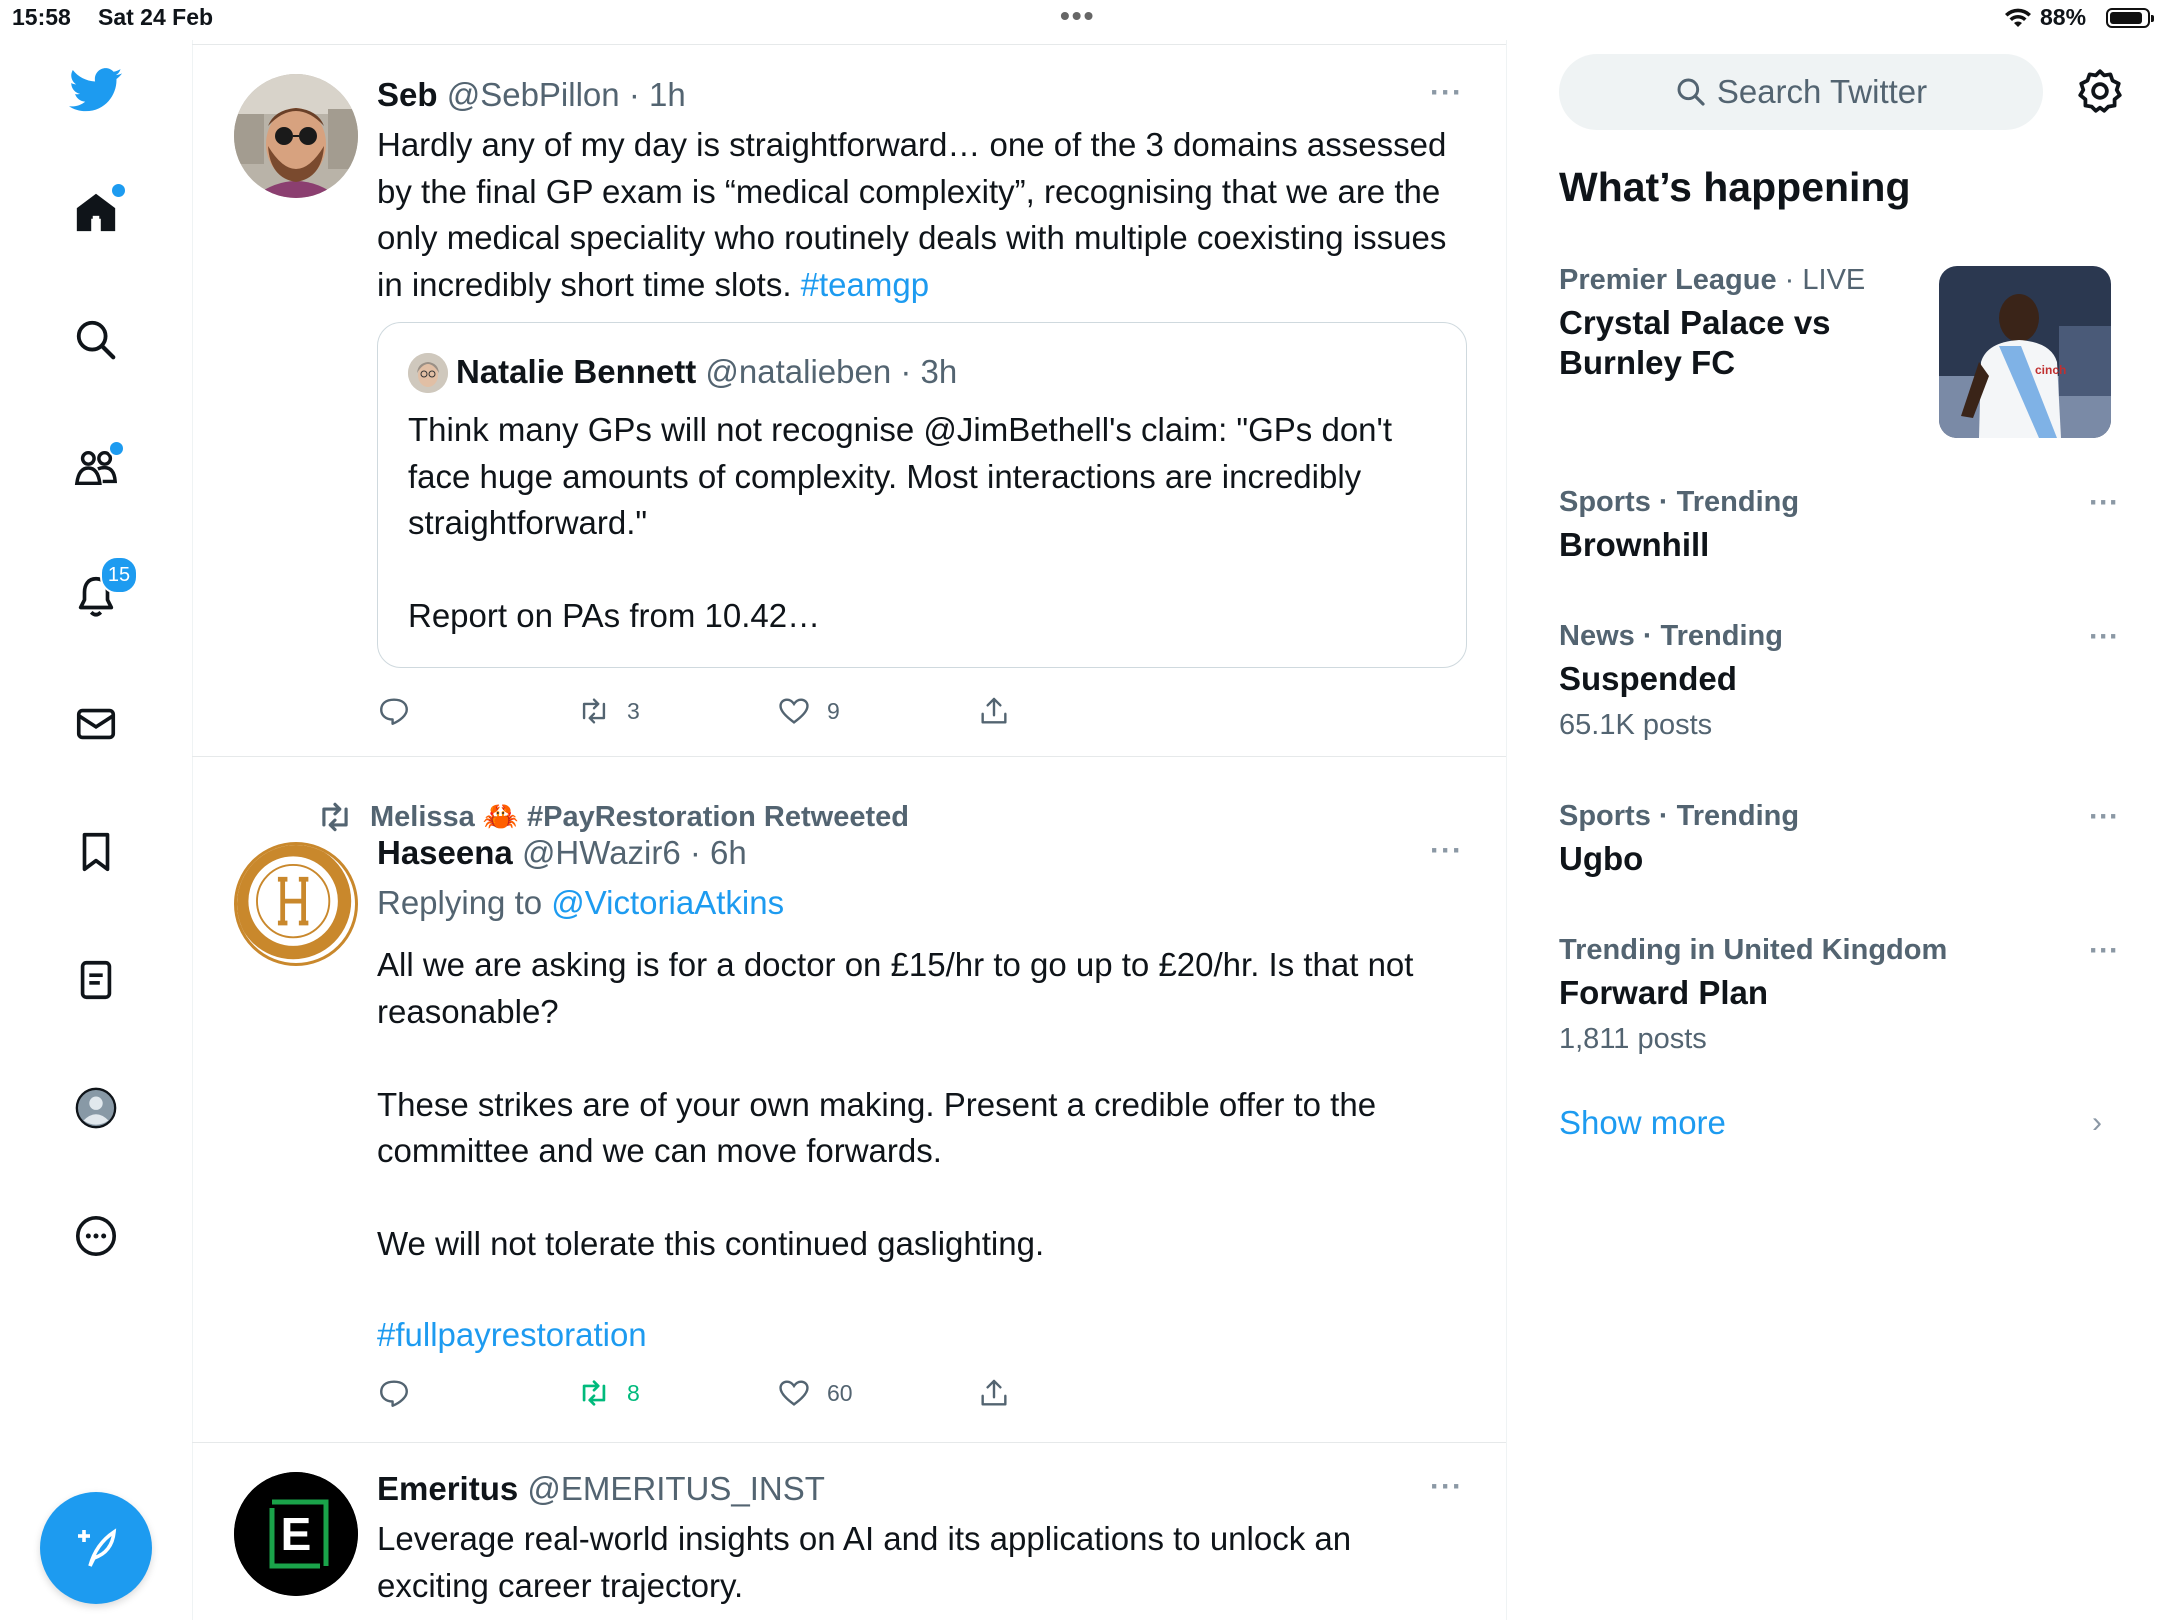  I want to click on reply-icon, so click(394, 1393).